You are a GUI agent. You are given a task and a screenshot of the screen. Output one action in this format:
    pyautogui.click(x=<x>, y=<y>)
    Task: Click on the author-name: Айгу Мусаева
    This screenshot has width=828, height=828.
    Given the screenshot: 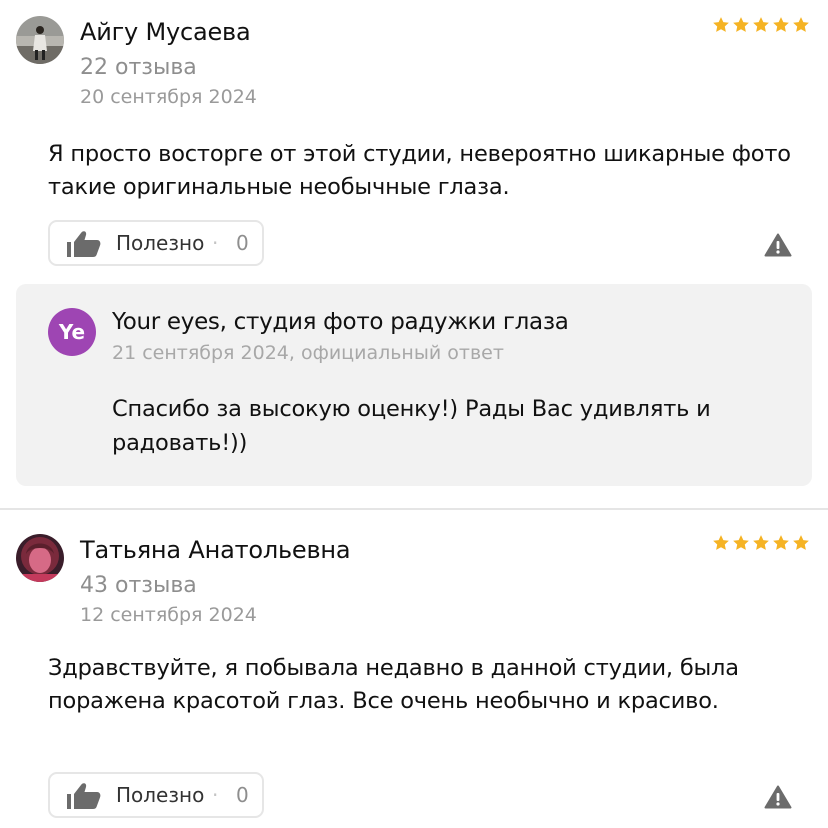 What is the action you would take?
    pyautogui.click(x=165, y=32)
    